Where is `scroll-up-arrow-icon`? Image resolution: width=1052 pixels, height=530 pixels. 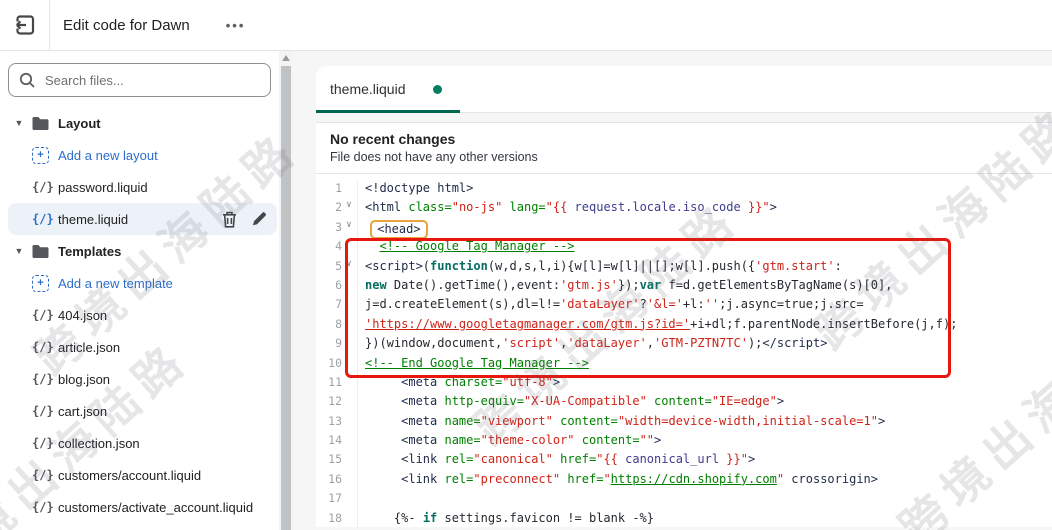 scroll-up-arrow-icon is located at coordinates (286, 58).